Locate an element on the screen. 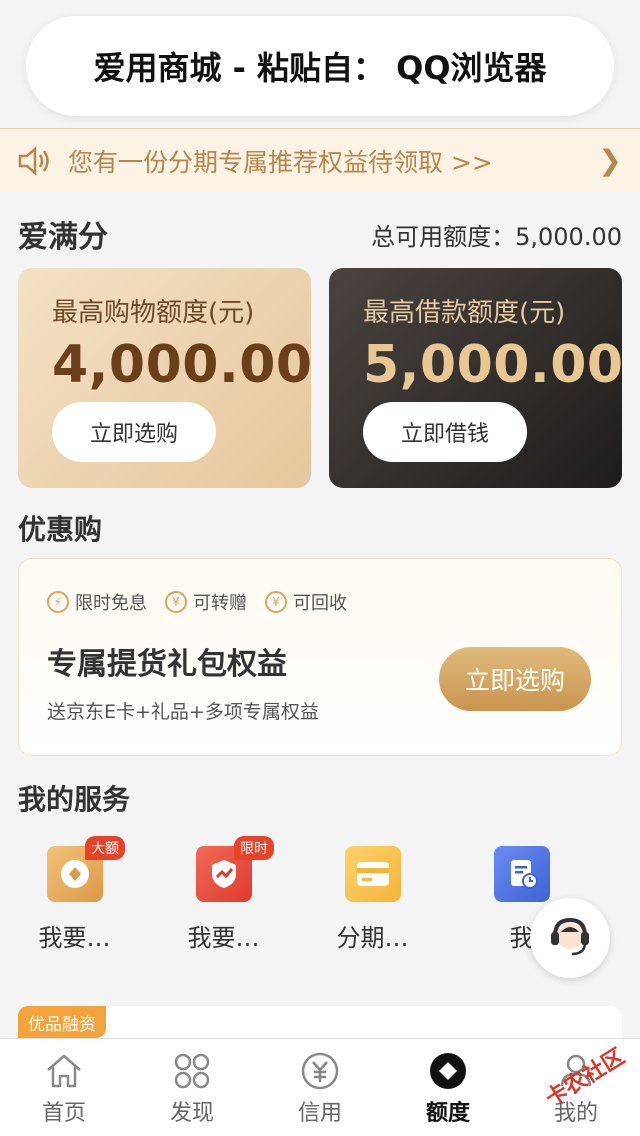 The image size is (640, 1136). total-credit: 总可用额度：5,000.00 is located at coordinates (496, 236).